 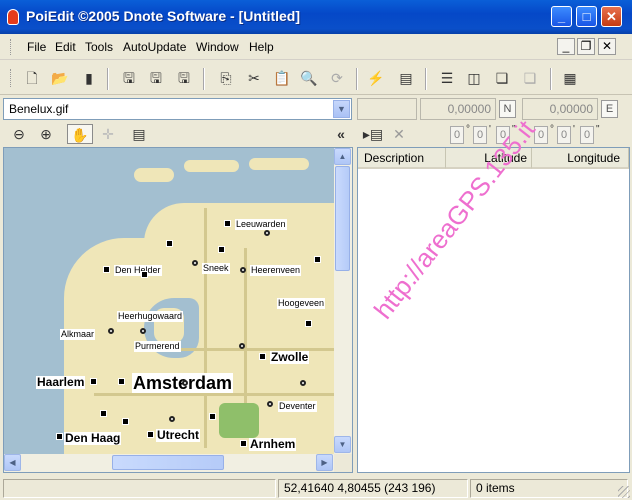 I want to click on mdi-restore-button: ❐, so click(x=586, y=46).